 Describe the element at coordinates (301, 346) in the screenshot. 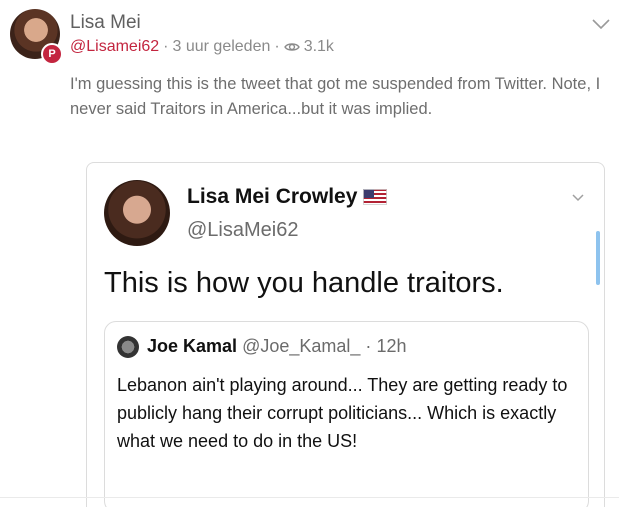

I see `quote-author-handle: @Joe_Kamal_` at that location.